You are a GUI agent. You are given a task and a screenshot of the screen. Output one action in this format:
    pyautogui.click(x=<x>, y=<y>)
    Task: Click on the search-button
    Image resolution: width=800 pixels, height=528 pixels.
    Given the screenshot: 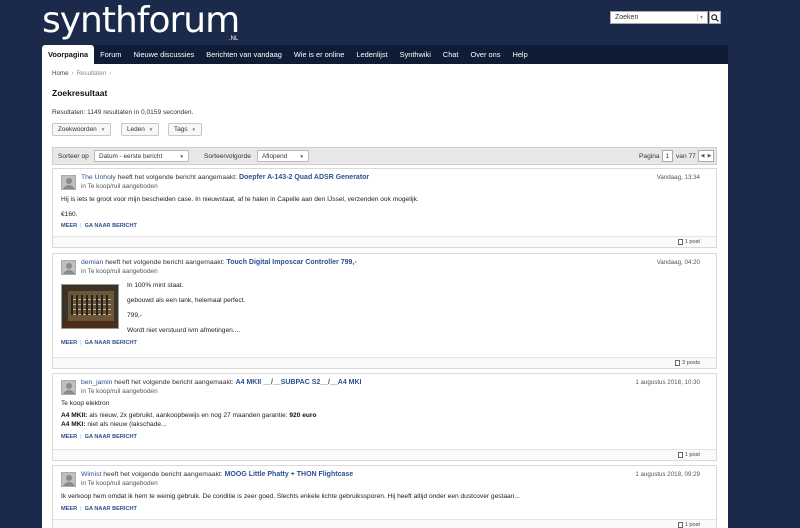 What is the action you would take?
    pyautogui.click(x=715, y=17)
    